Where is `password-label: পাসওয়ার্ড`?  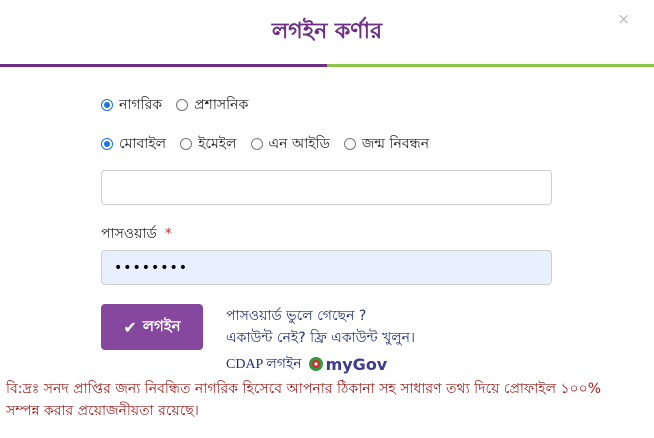 password-label: পাসওয়ার্ড is located at coordinates (129, 234).